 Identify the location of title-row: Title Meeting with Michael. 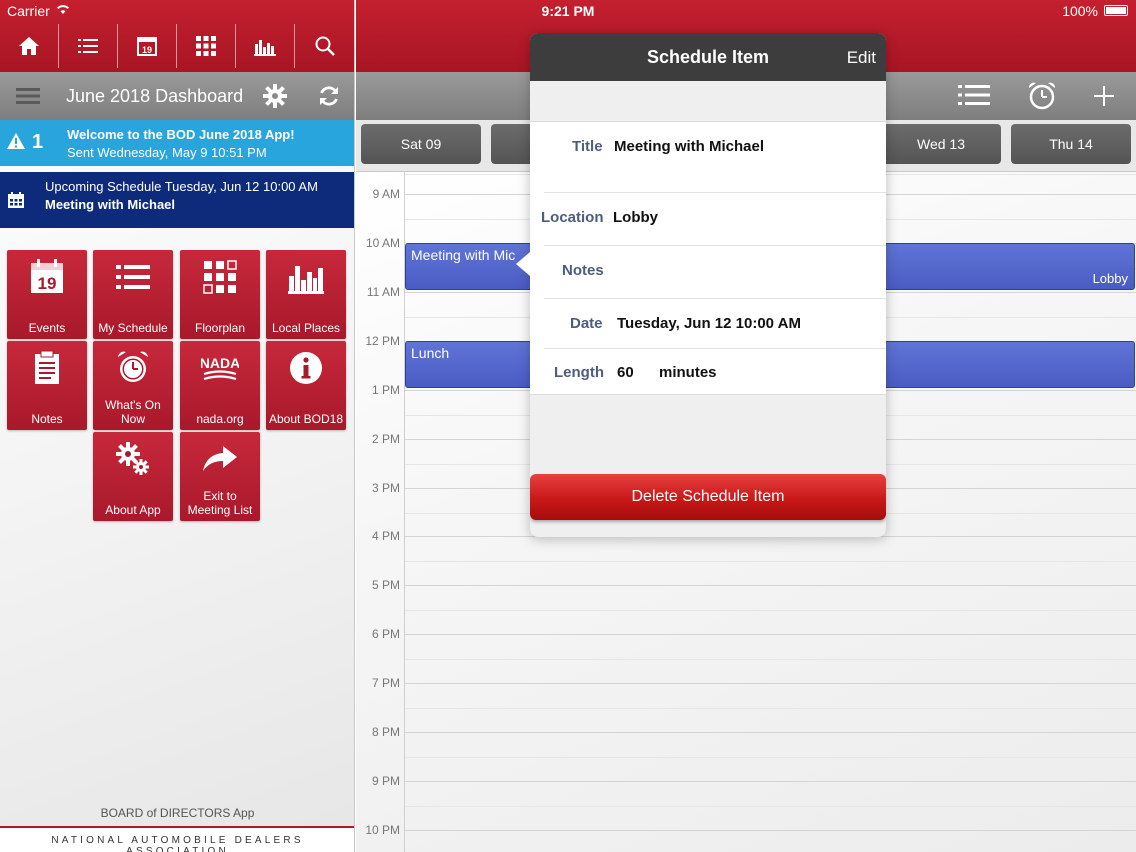
(715, 157).